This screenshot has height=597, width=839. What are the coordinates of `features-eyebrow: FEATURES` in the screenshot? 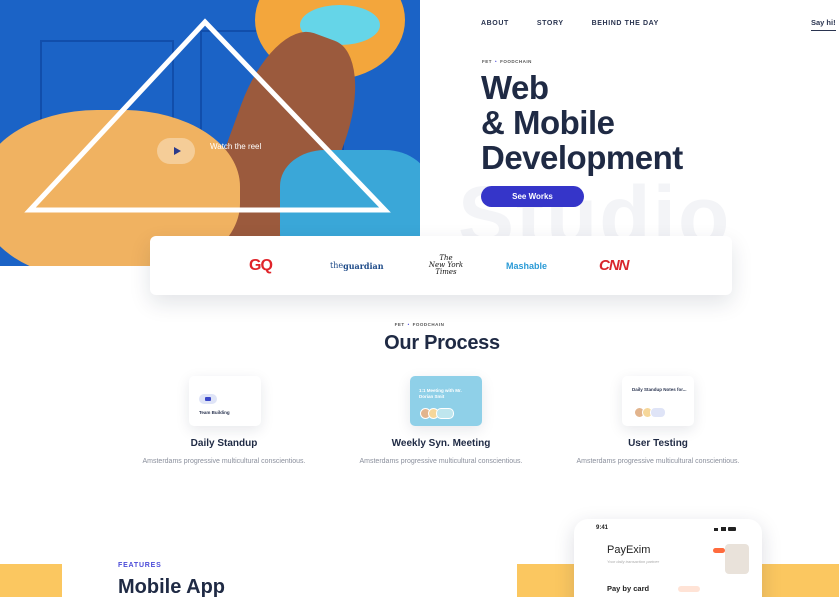 It's located at (140, 565).